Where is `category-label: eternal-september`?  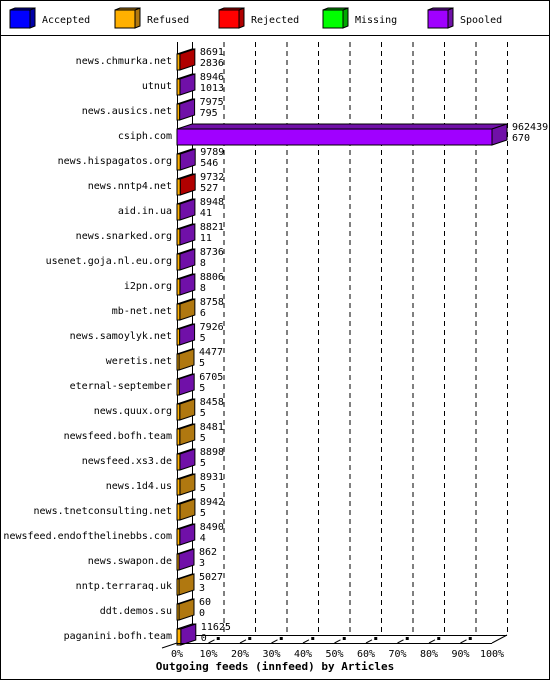 category-label: eternal-september is located at coordinates (121, 386).